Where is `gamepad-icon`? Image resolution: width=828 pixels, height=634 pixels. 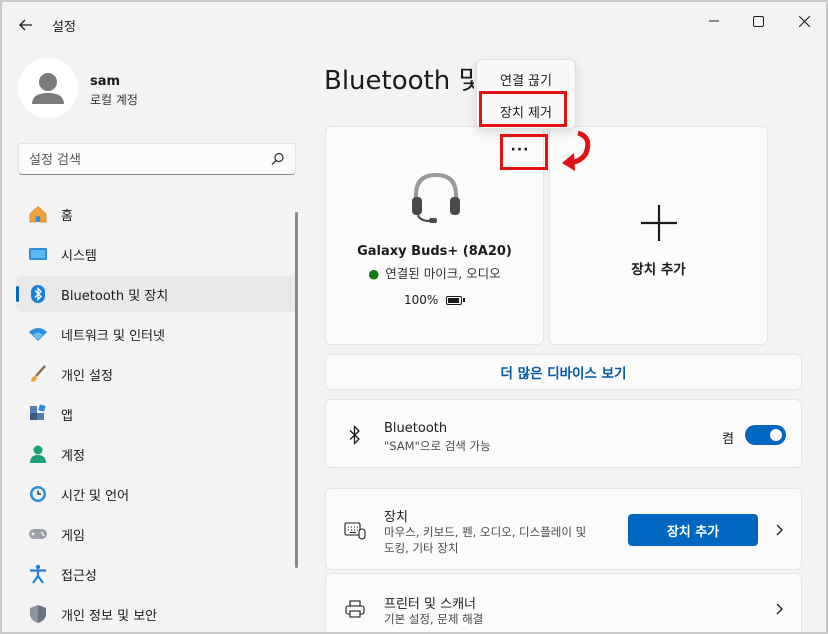 gamepad-icon is located at coordinates (38, 534).